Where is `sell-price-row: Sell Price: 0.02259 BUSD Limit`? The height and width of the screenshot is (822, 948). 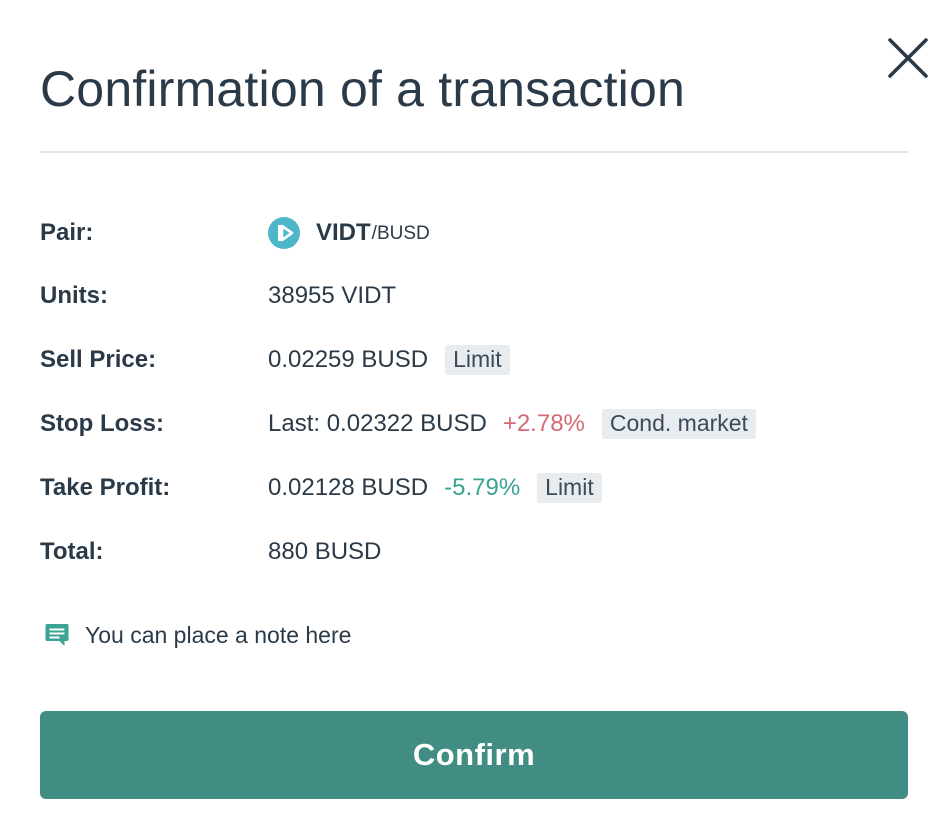
sell-price-row: Sell Price: 0.02259 BUSD Limit is located at coordinates (275, 360).